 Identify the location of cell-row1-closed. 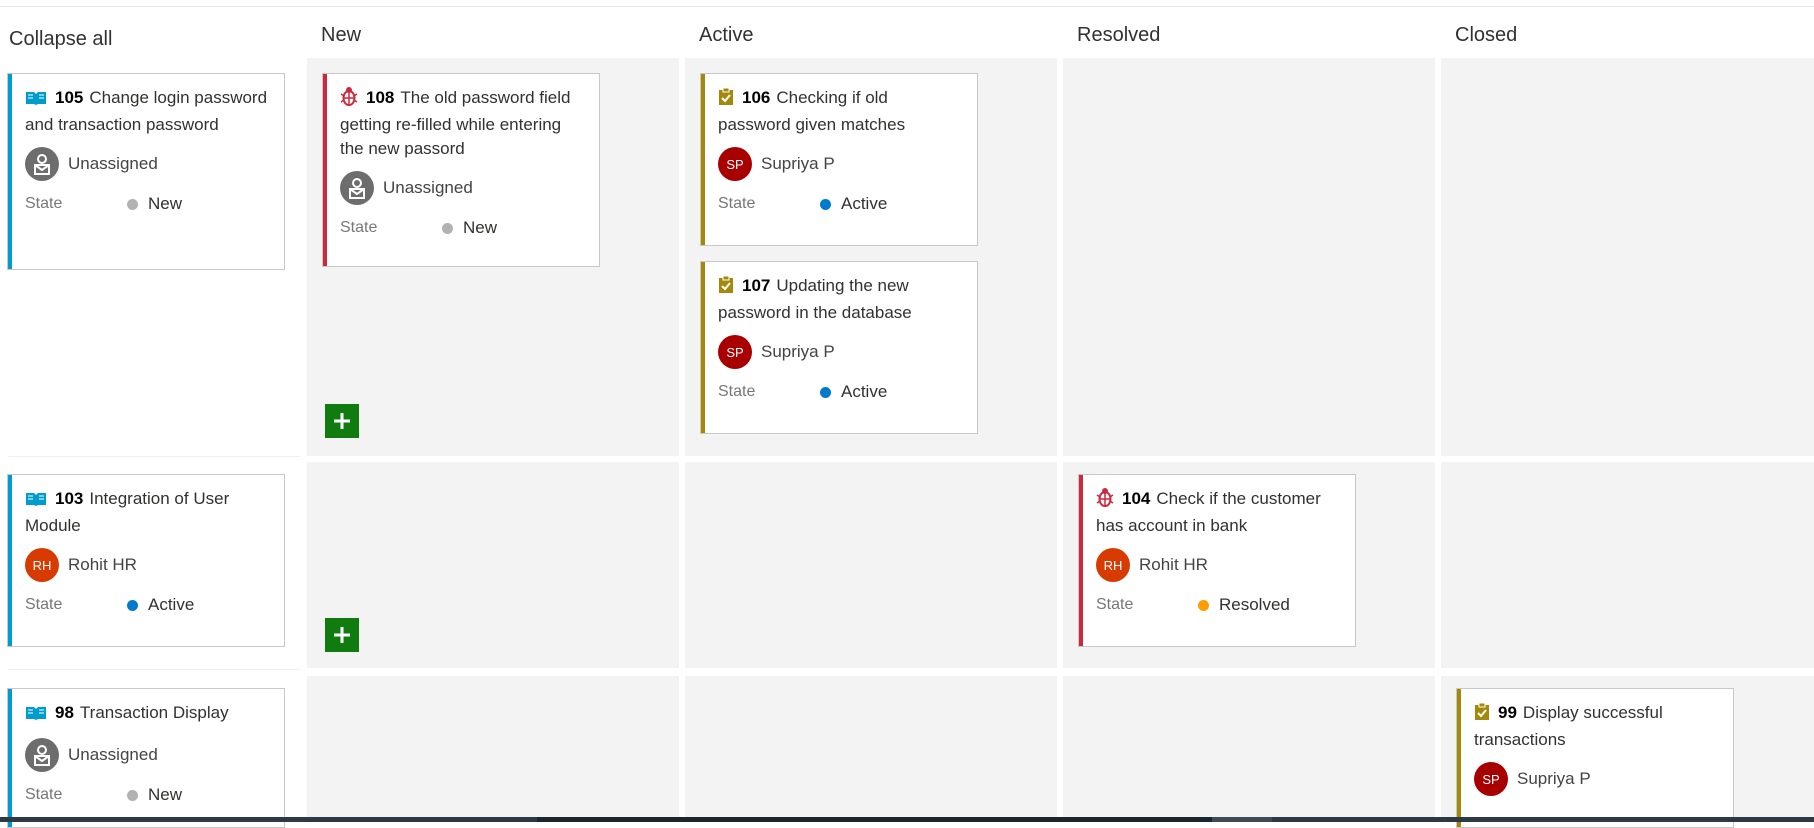
(1627, 257).